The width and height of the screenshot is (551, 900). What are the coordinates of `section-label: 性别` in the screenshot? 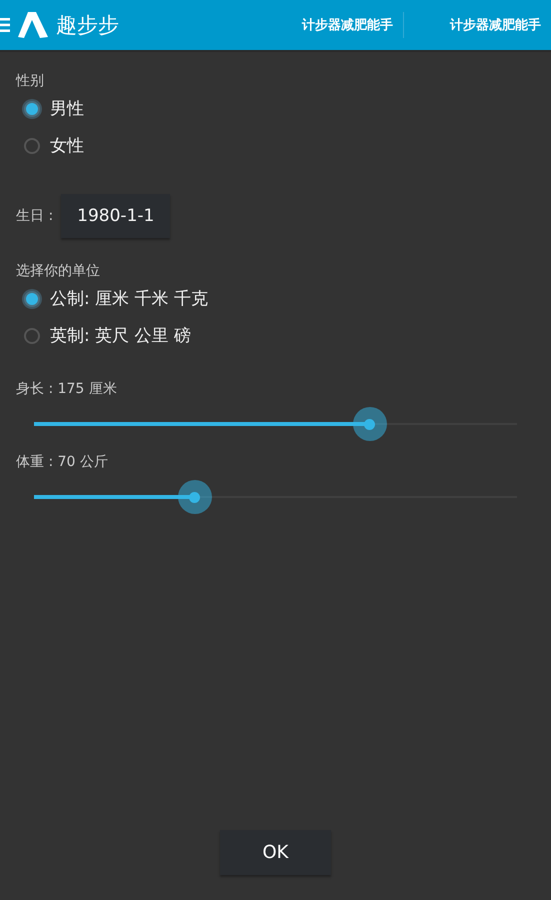 It's located at (30, 81).